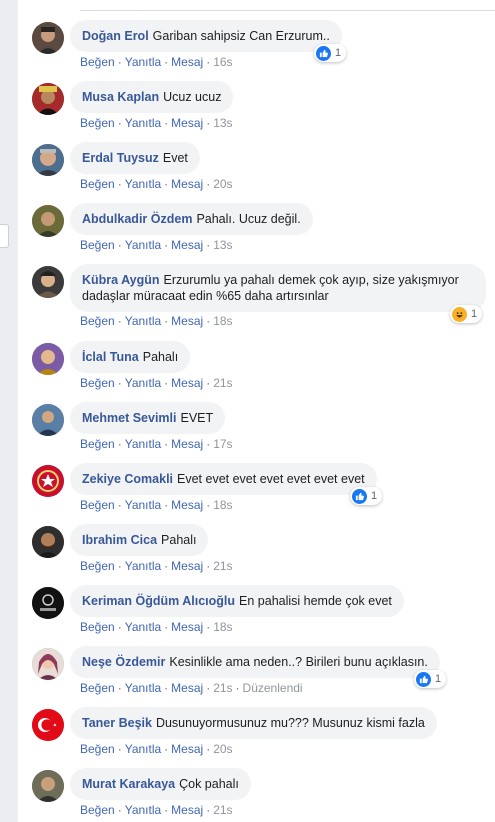 The height and width of the screenshot is (822, 495). What do you see at coordinates (158, 601) in the screenshot?
I see `comment-author: Keriman Öğdüm Alıcıoğlu` at bounding box center [158, 601].